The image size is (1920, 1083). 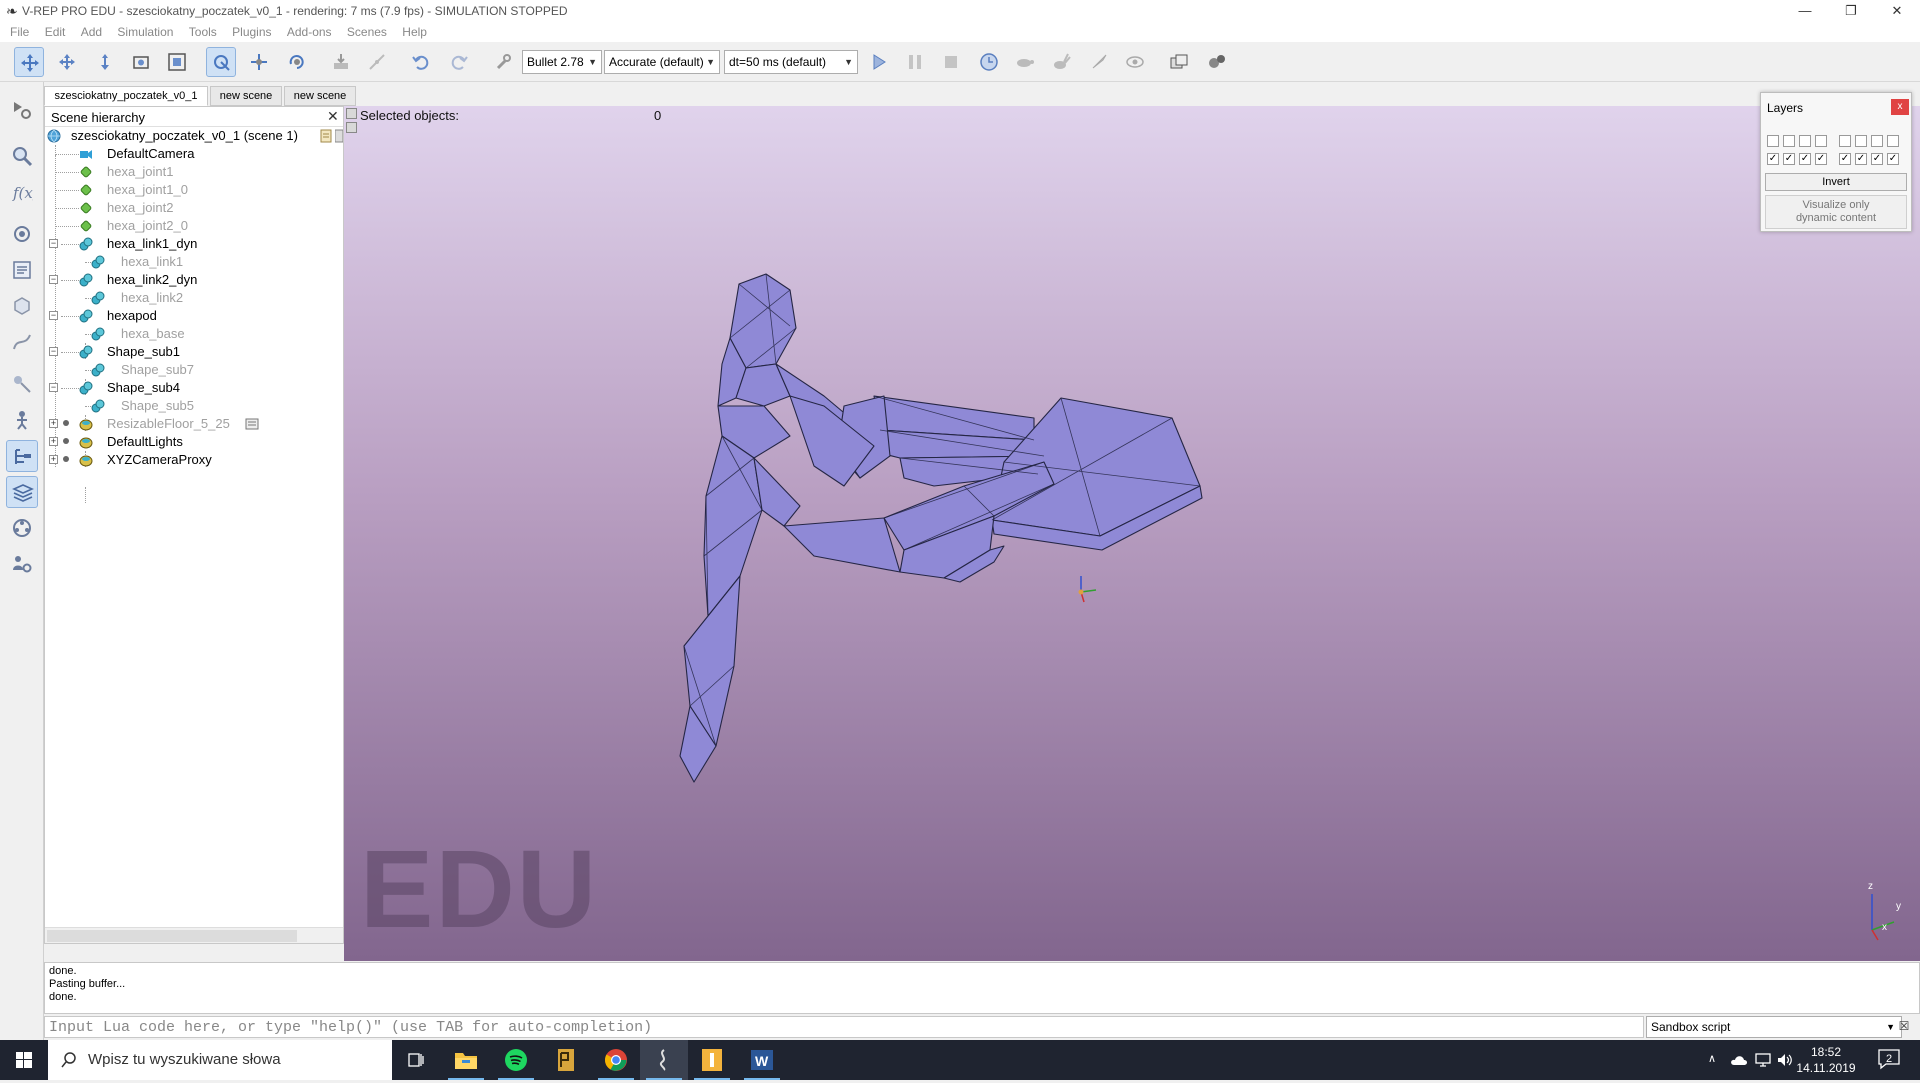 What do you see at coordinates (194, 460) in the screenshot?
I see `tree-row-xyzcameraproxy: + XYZCameraProxy` at bounding box center [194, 460].